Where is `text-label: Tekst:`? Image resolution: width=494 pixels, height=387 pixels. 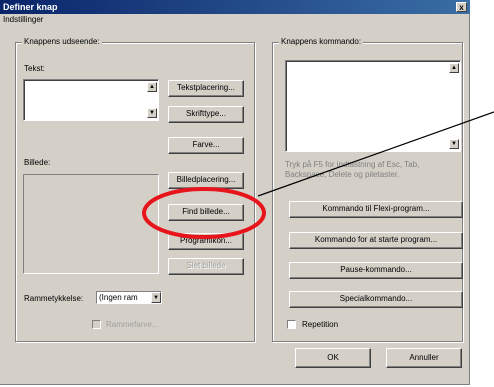 text-label: Tekst: is located at coordinates (34, 68).